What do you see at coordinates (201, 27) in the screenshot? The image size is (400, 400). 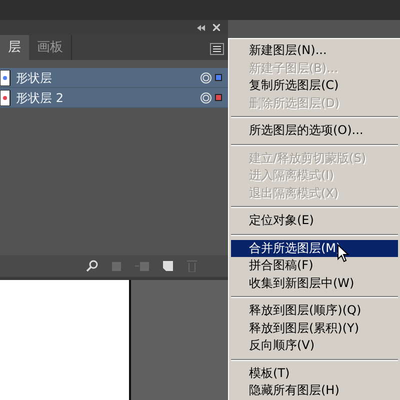 I see `collapse-icon` at bounding box center [201, 27].